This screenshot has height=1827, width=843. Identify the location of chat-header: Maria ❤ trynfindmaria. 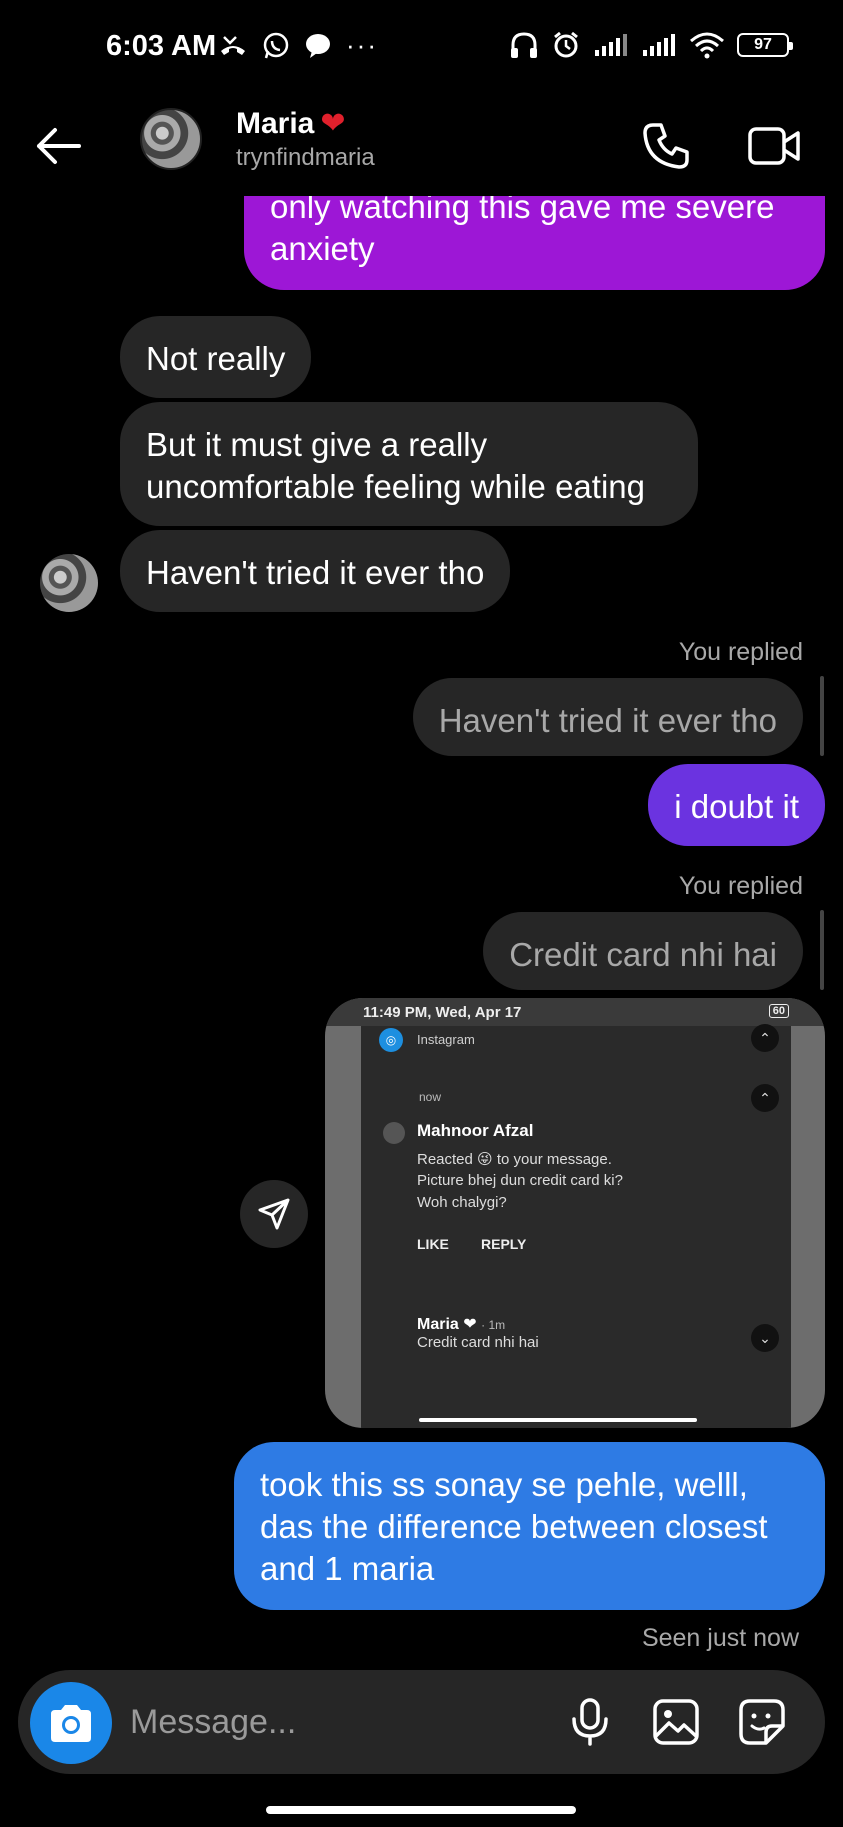
(421, 146).